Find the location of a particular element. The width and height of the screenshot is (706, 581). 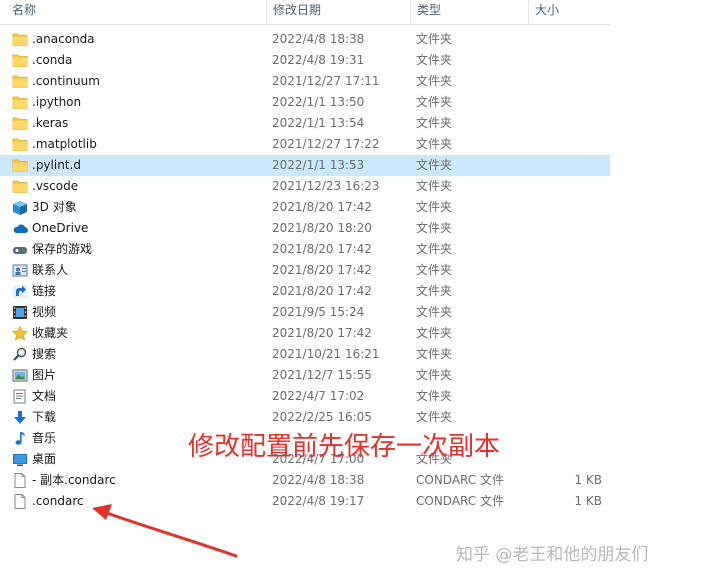

file-date-modified: 2022/1/1 13:53 is located at coordinates (318, 165).